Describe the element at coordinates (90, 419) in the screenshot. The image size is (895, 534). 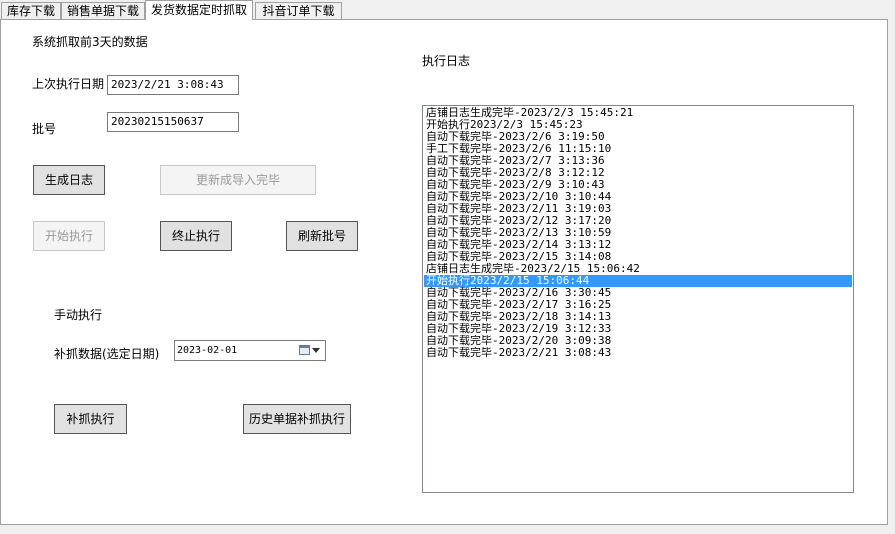
I see `supplement-exec-button: 补抓执行` at that location.